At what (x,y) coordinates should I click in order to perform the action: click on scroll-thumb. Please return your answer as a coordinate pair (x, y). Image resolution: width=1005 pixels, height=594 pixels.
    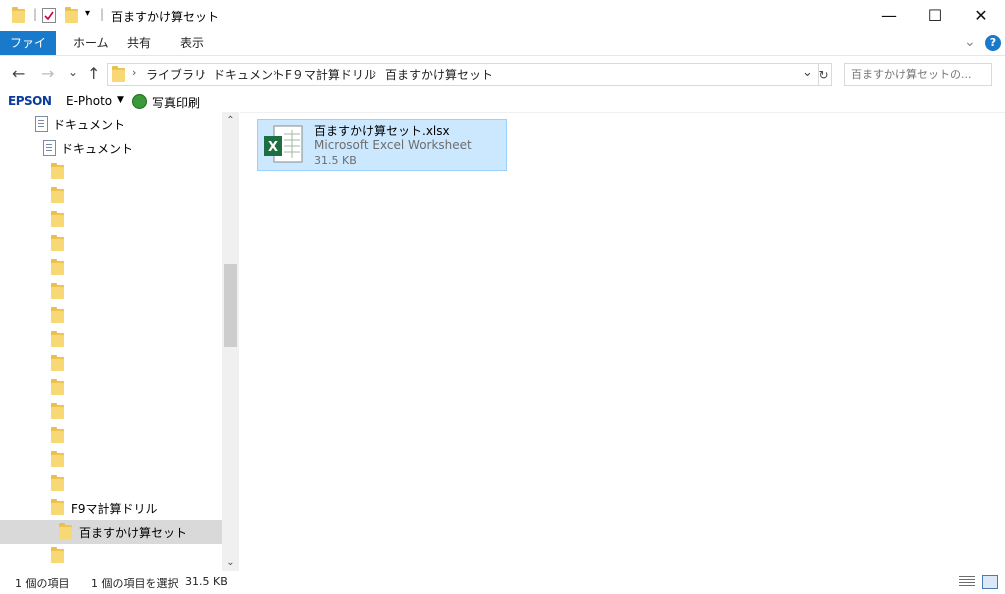
    Looking at the image, I should click on (230, 305).